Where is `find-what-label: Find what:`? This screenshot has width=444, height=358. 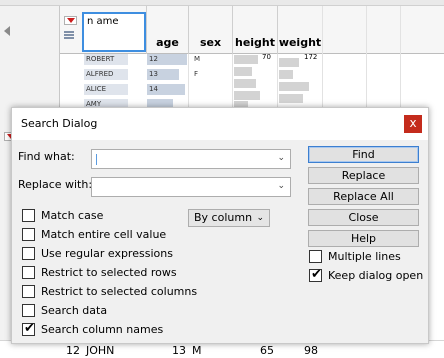 find-what-label: Find what: is located at coordinates (46, 156).